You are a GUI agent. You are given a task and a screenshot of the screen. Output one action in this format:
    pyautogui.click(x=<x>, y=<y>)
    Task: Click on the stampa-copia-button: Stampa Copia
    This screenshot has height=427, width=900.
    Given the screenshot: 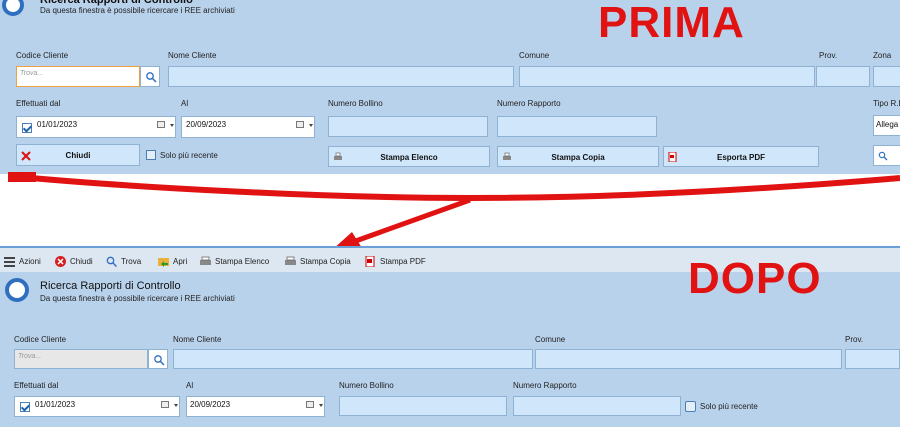 What is the action you would take?
    pyautogui.click(x=578, y=156)
    